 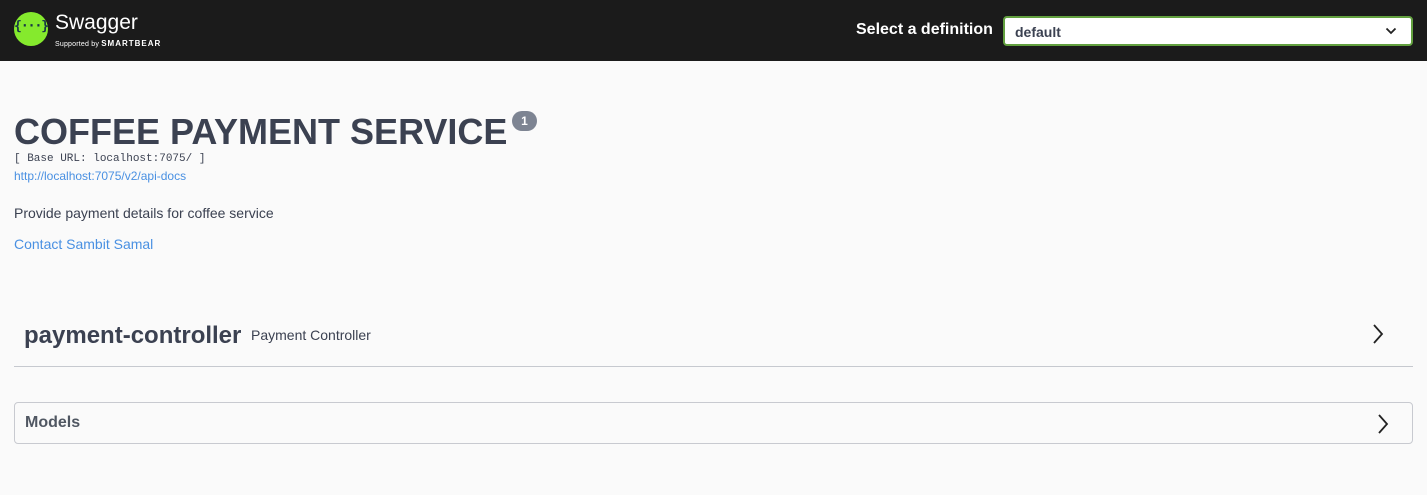 What do you see at coordinates (77, 44) in the screenshot?
I see `logo-sub-prefix: Supported by` at bounding box center [77, 44].